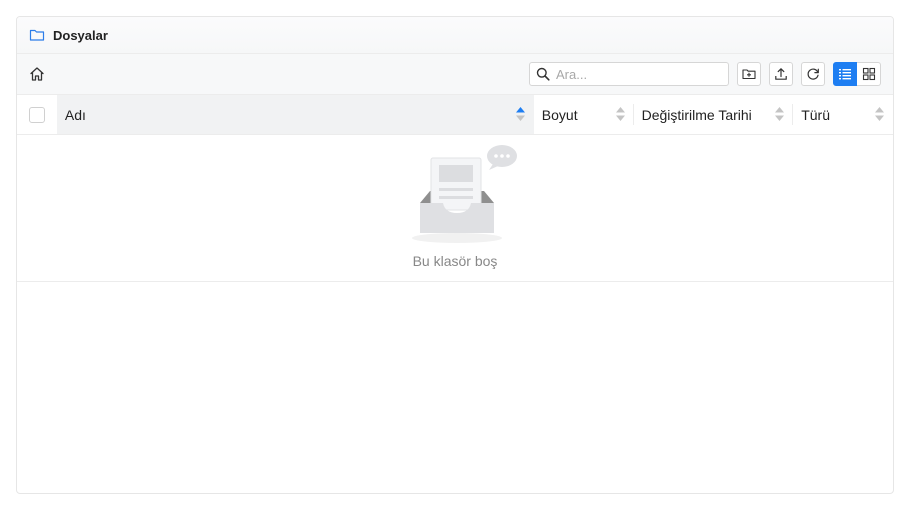  I want to click on empty-inbox-illustration, so click(464, 194).